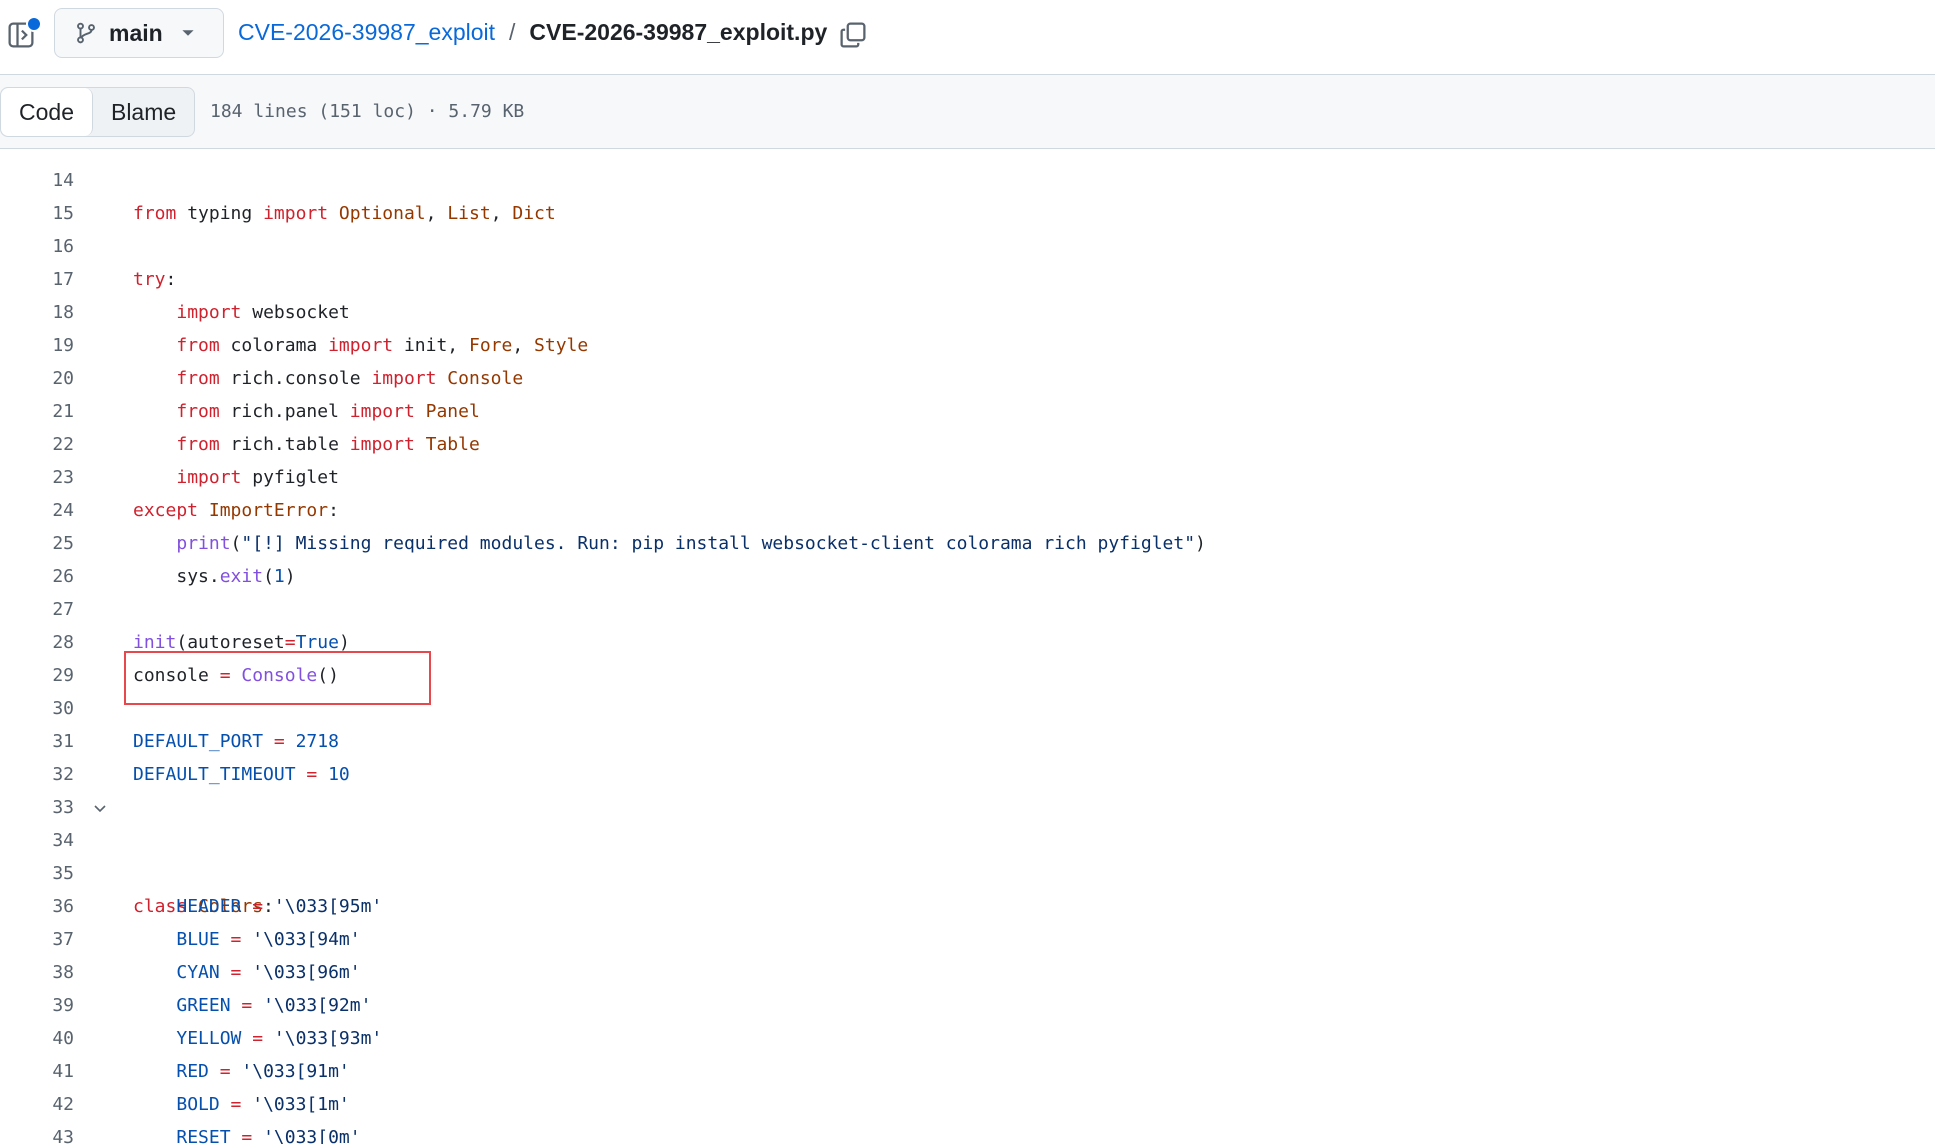 This screenshot has height=1144, width=1935. Describe the element at coordinates (967, 606) in the screenshot. I see `code-line: 27 init(autoreset=True)` at that location.